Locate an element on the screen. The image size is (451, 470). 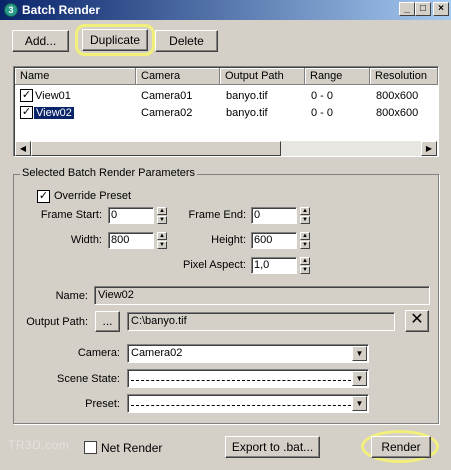
column-header-range: Range is located at coordinates (337, 76).